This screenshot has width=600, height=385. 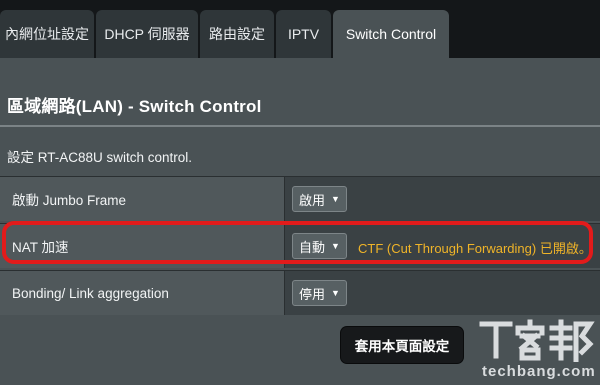 What do you see at coordinates (100, 157) in the screenshot?
I see `page-description: 設定 RT-AC88U switch control.` at bounding box center [100, 157].